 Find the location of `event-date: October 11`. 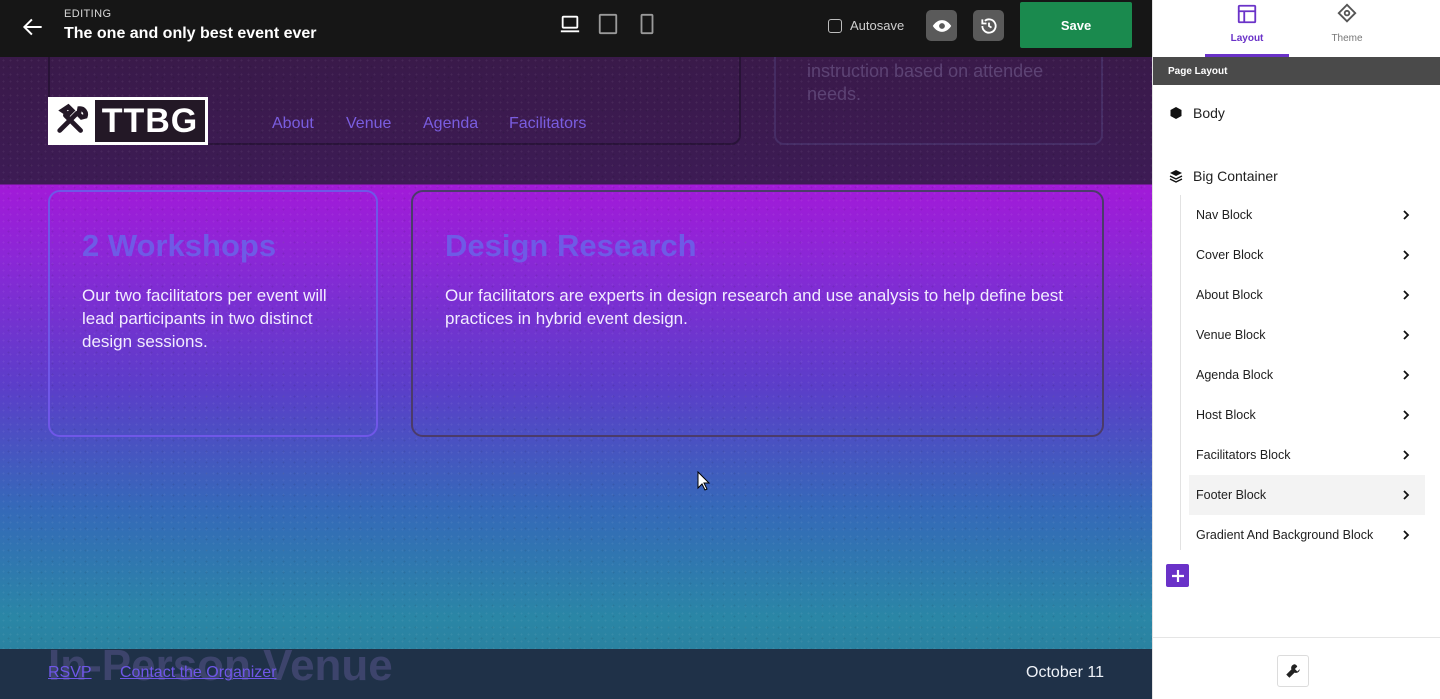

event-date: October 11 is located at coordinates (1065, 672).